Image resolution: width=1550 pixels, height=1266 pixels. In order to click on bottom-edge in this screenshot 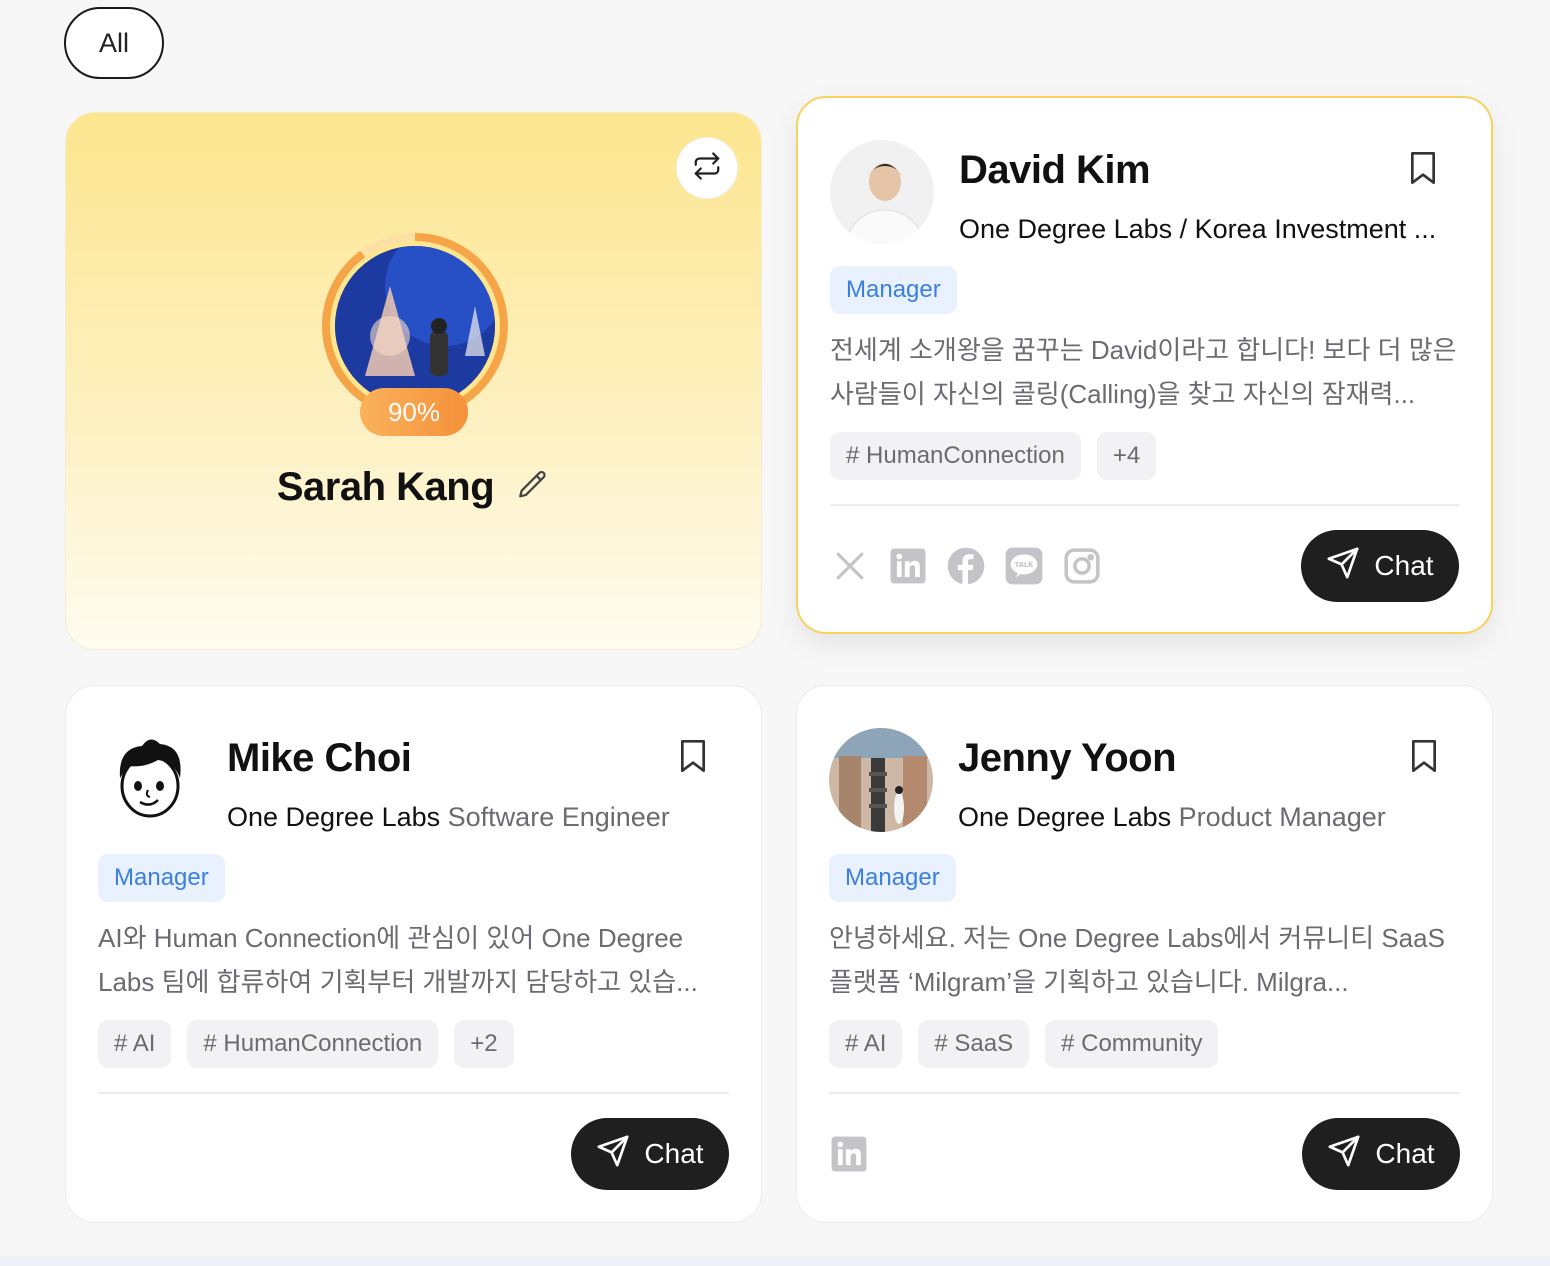, I will do `click(775, 1261)`.